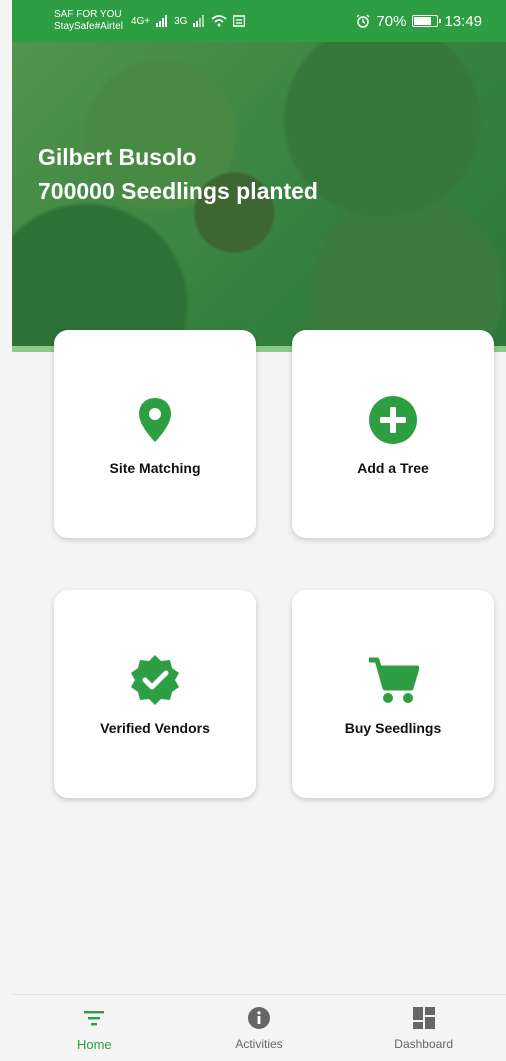  I want to click on nav-activities-label: Activities, so click(259, 1044).